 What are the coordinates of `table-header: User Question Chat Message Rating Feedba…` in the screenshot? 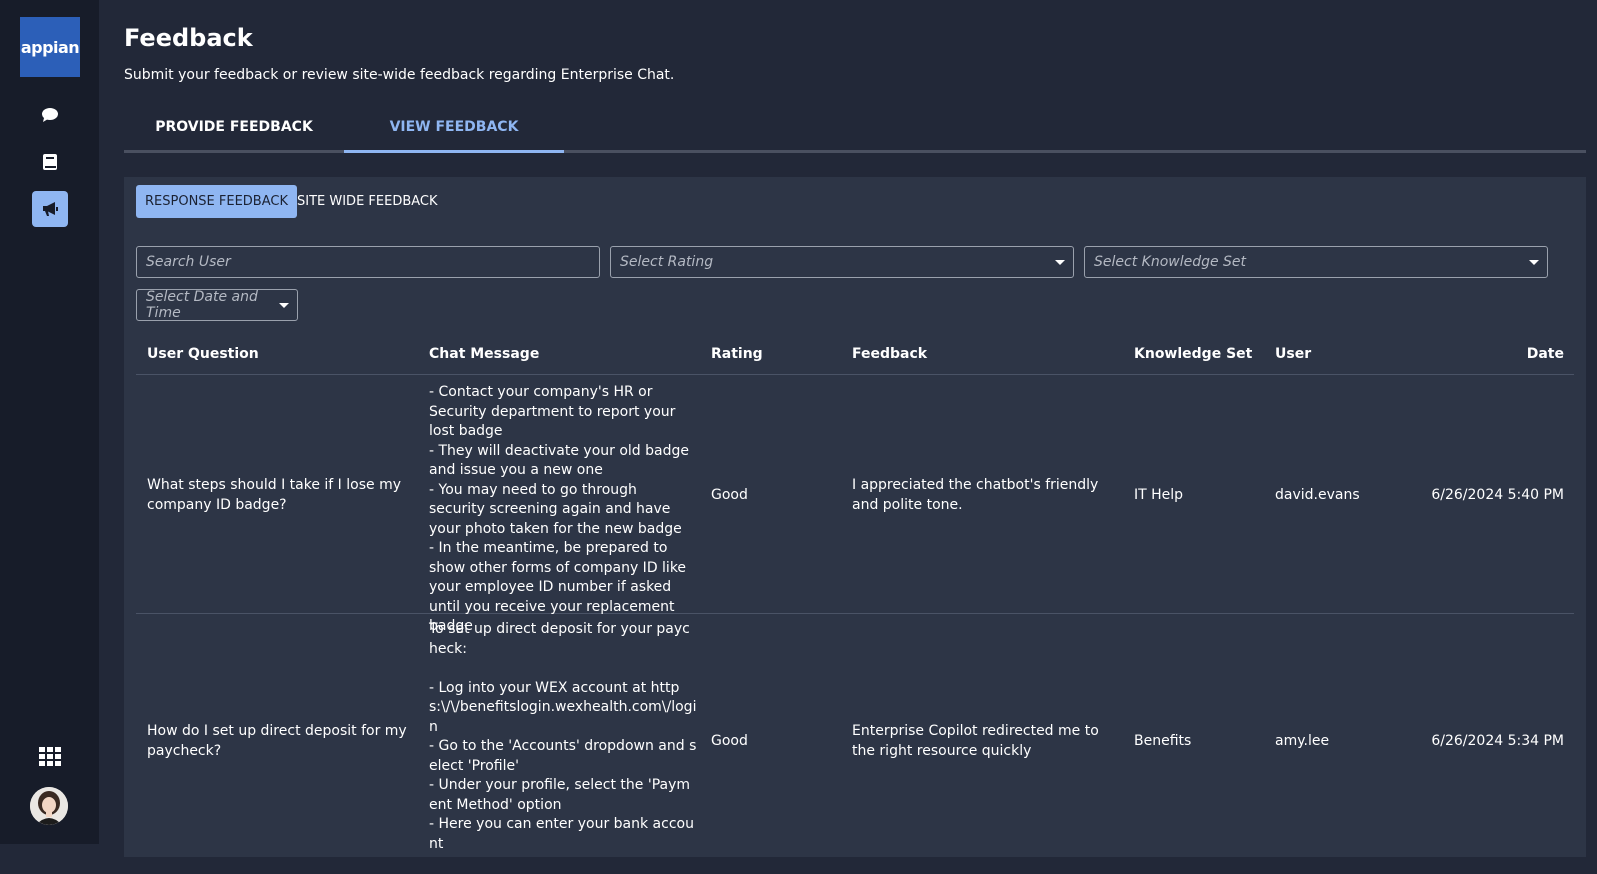 It's located at (855, 354).